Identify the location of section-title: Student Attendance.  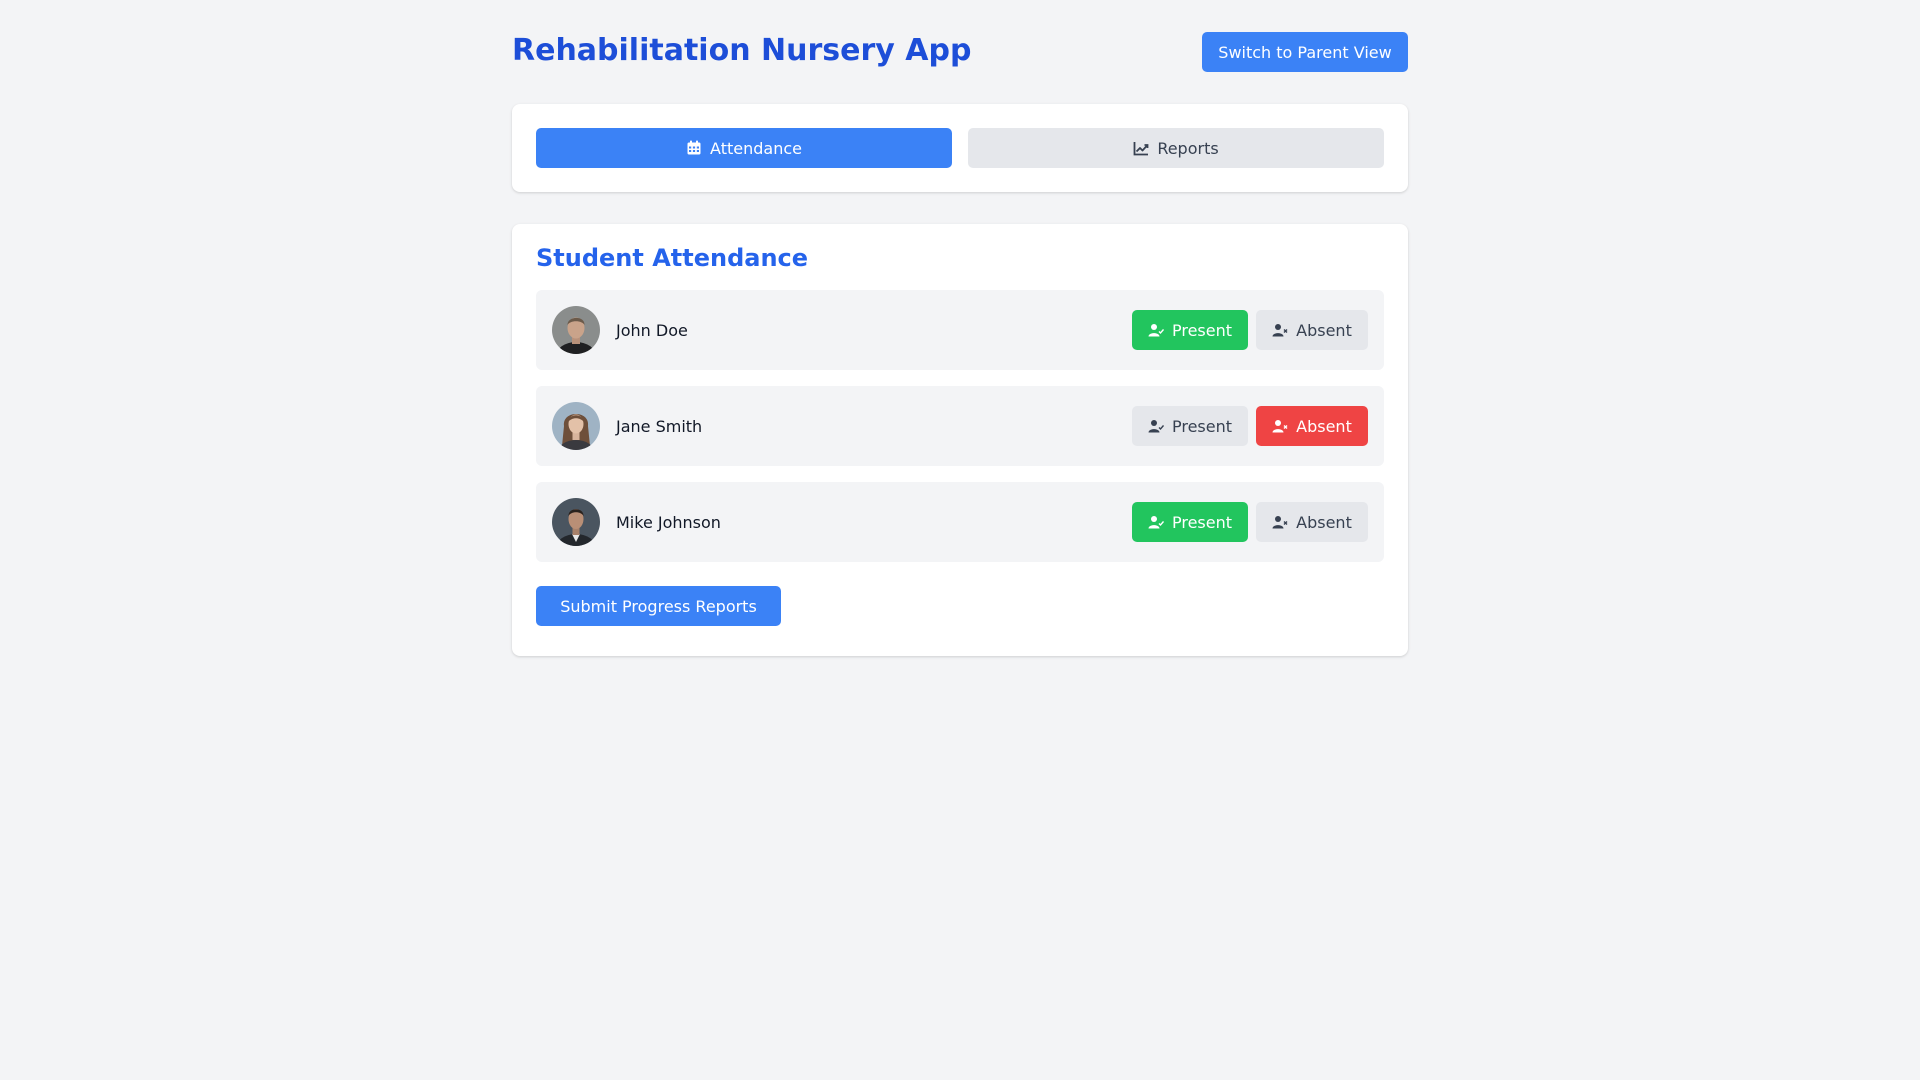
(672, 258).